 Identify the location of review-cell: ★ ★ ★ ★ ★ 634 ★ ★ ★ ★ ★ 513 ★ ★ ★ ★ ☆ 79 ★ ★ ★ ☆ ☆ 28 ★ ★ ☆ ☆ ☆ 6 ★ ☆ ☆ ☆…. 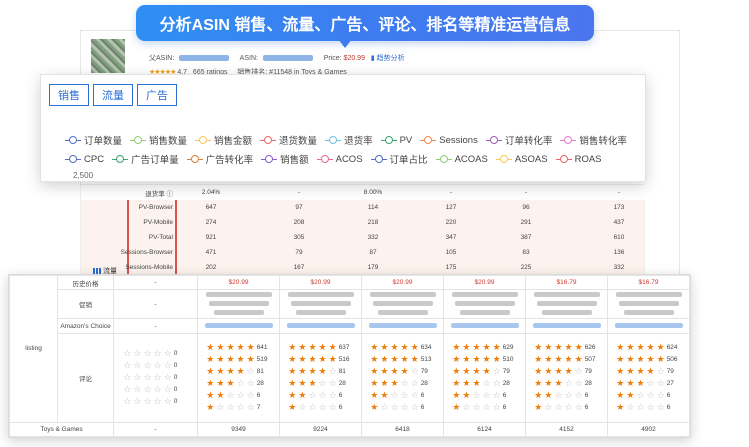
(402, 377).